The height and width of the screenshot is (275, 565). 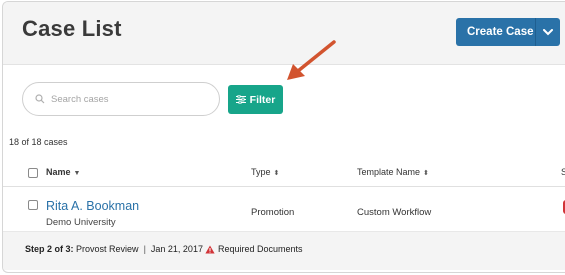 I want to click on row-checkbox, so click(x=33, y=205).